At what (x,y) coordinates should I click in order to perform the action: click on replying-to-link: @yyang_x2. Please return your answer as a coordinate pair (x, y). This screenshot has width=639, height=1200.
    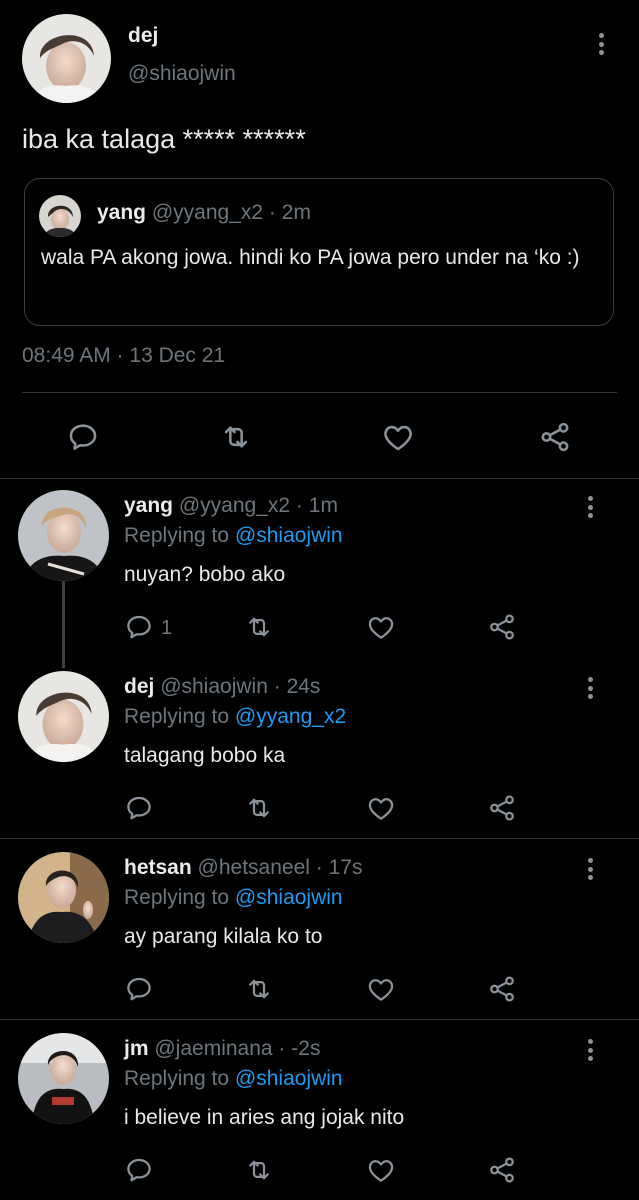
    Looking at the image, I should click on (290, 716).